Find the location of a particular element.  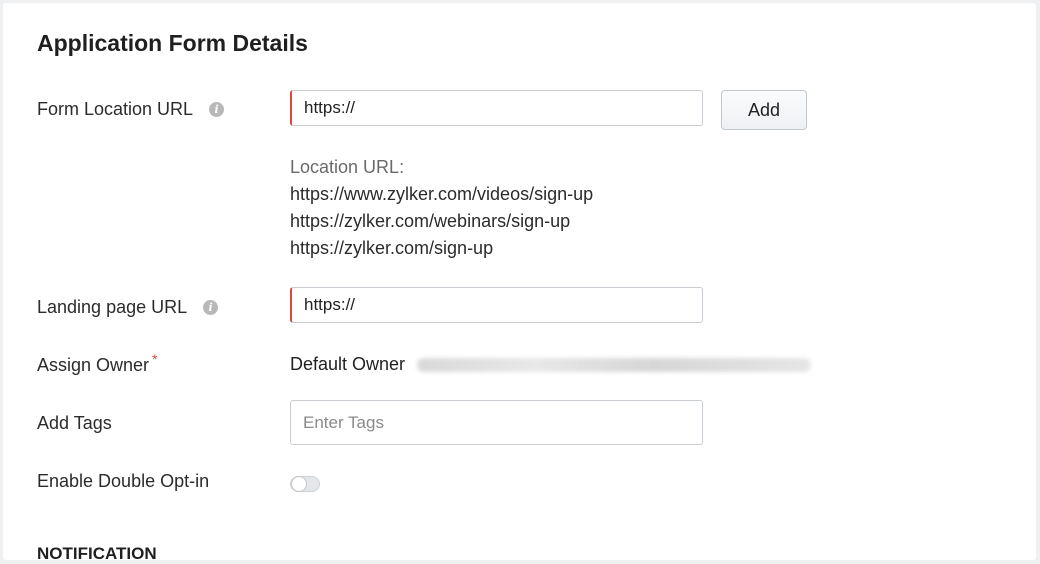

add-tags-label: Add Tags is located at coordinates (74, 423).